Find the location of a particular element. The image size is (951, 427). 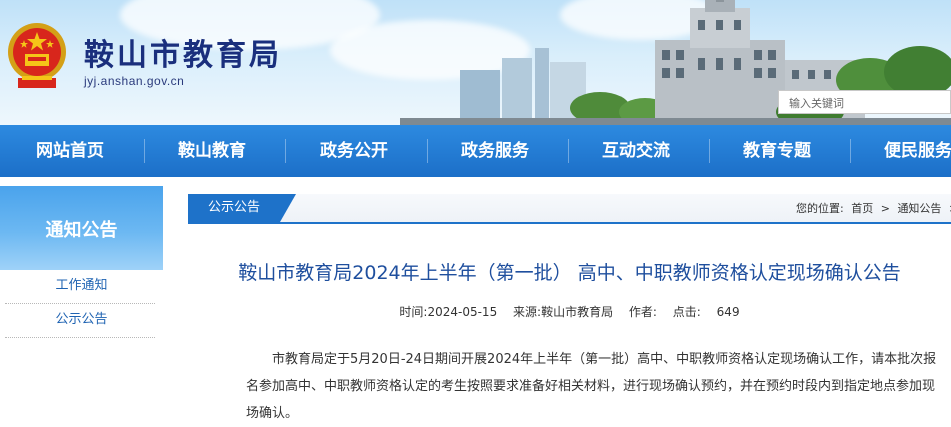

sidebar: 通知公告 工作通知 公示公告 is located at coordinates (81, 305).